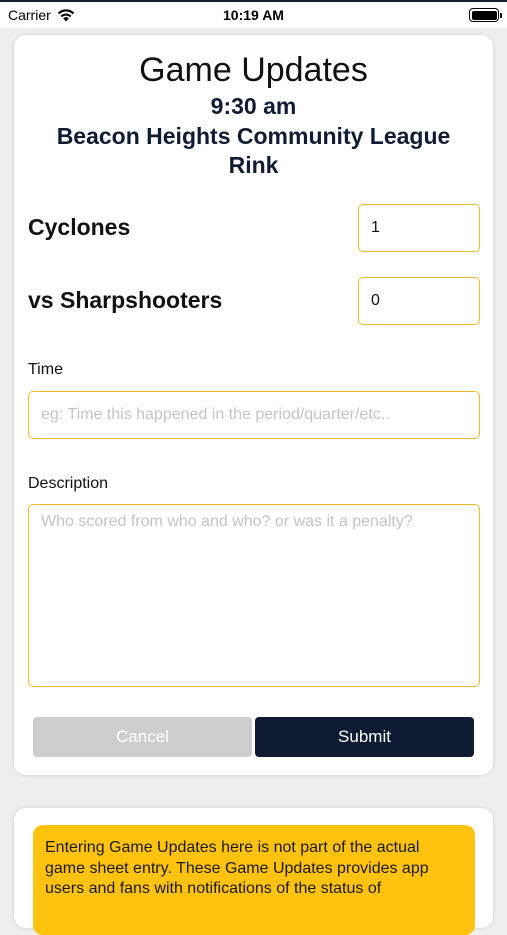 The image size is (507, 935). Describe the element at coordinates (45, 369) in the screenshot. I see `time-field-label: Time` at that location.